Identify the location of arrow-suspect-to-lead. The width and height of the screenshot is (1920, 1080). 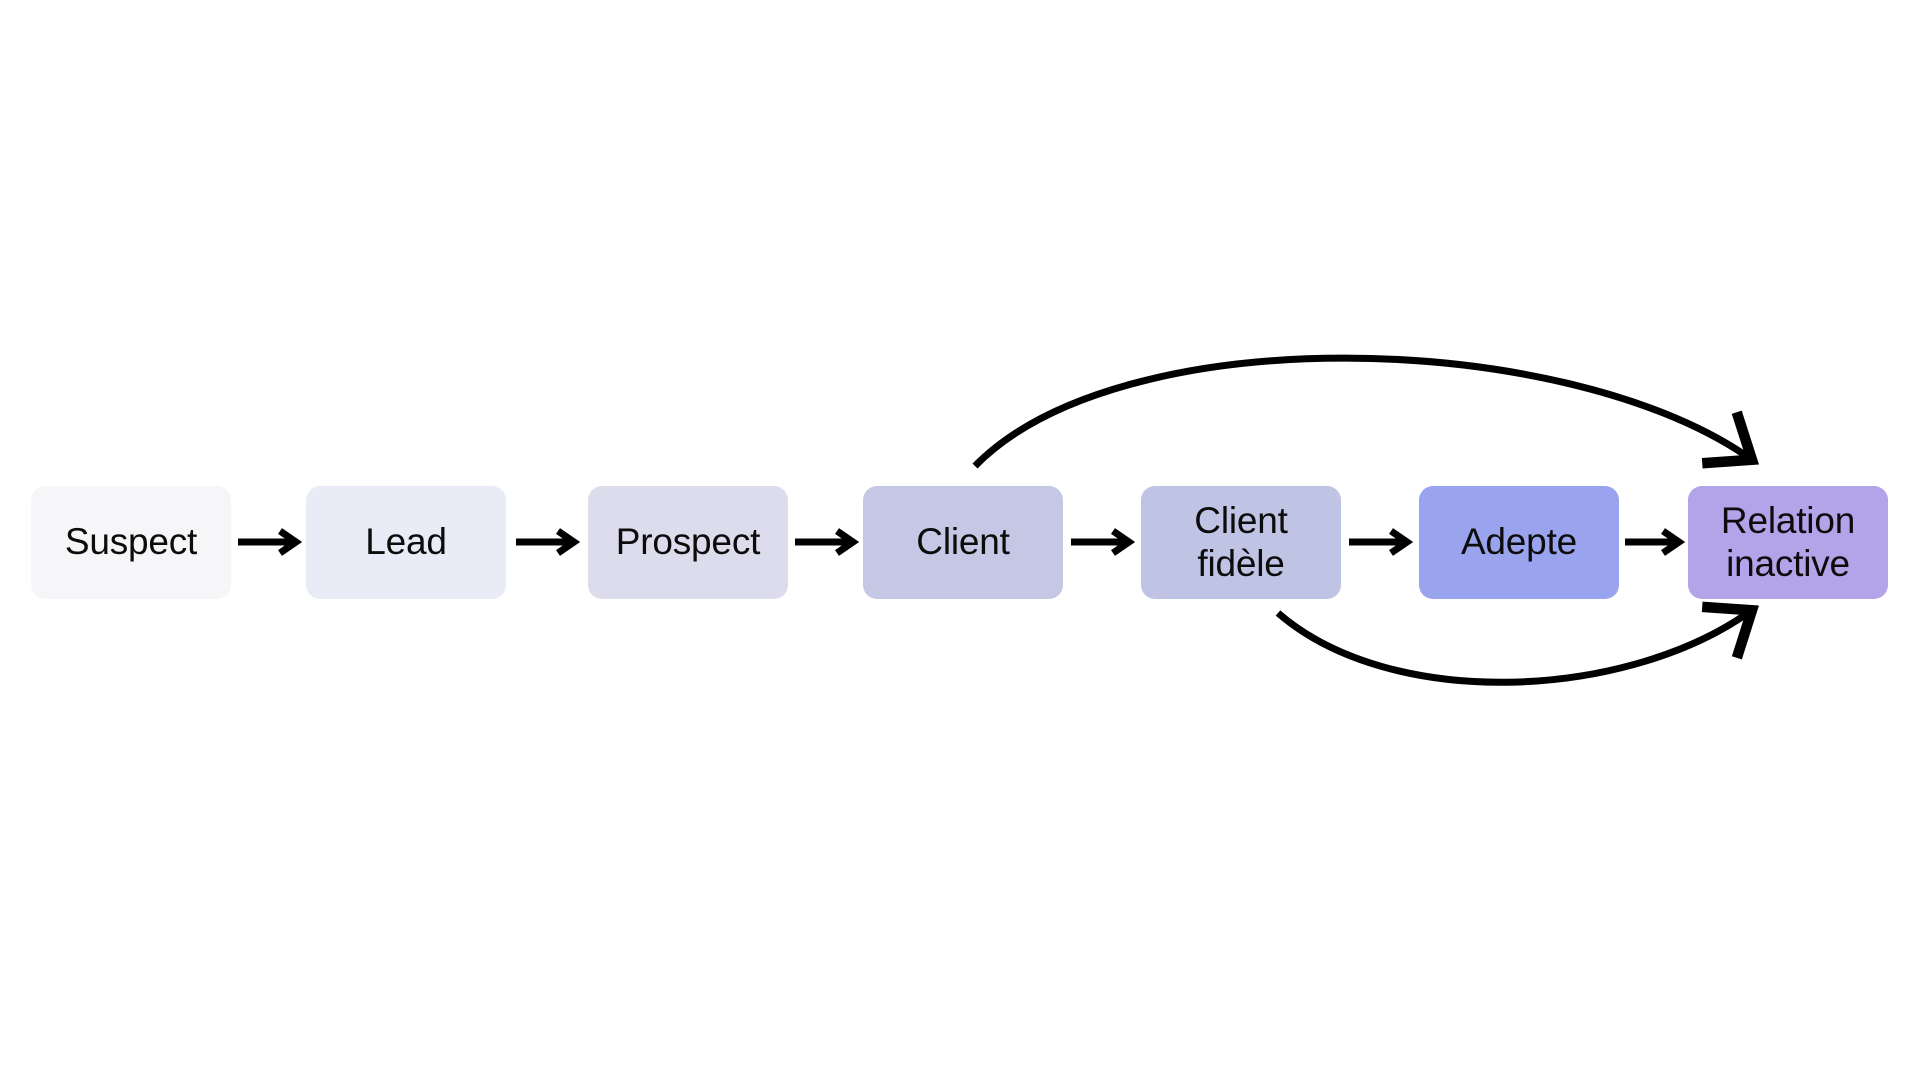
(268, 542).